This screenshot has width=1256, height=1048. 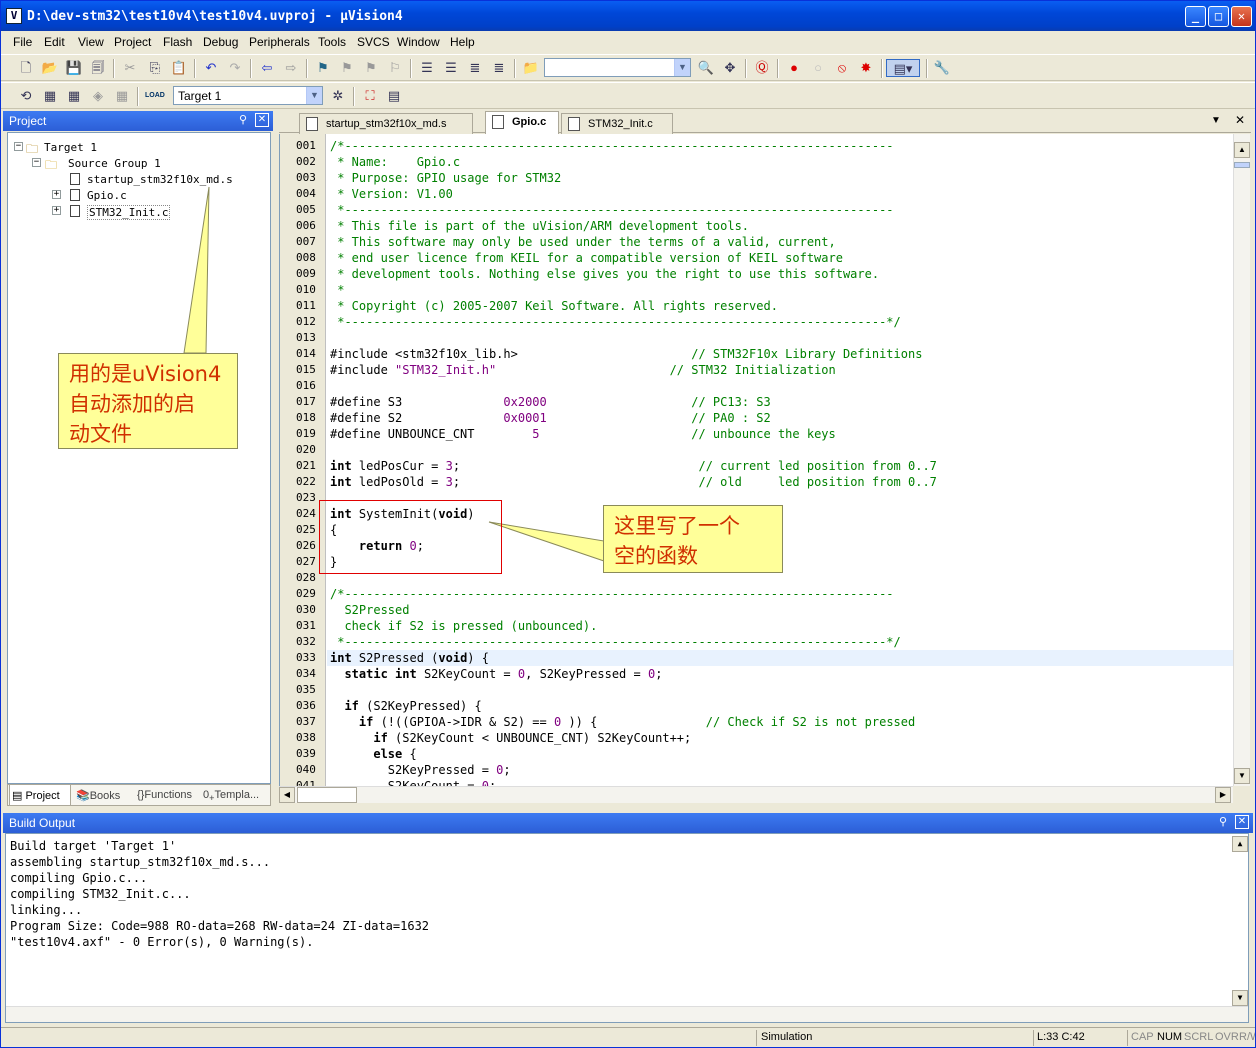 What do you see at coordinates (410, 537) in the screenshot?
I see `systeminit-highlight-box` at bounding box center [410, 537].